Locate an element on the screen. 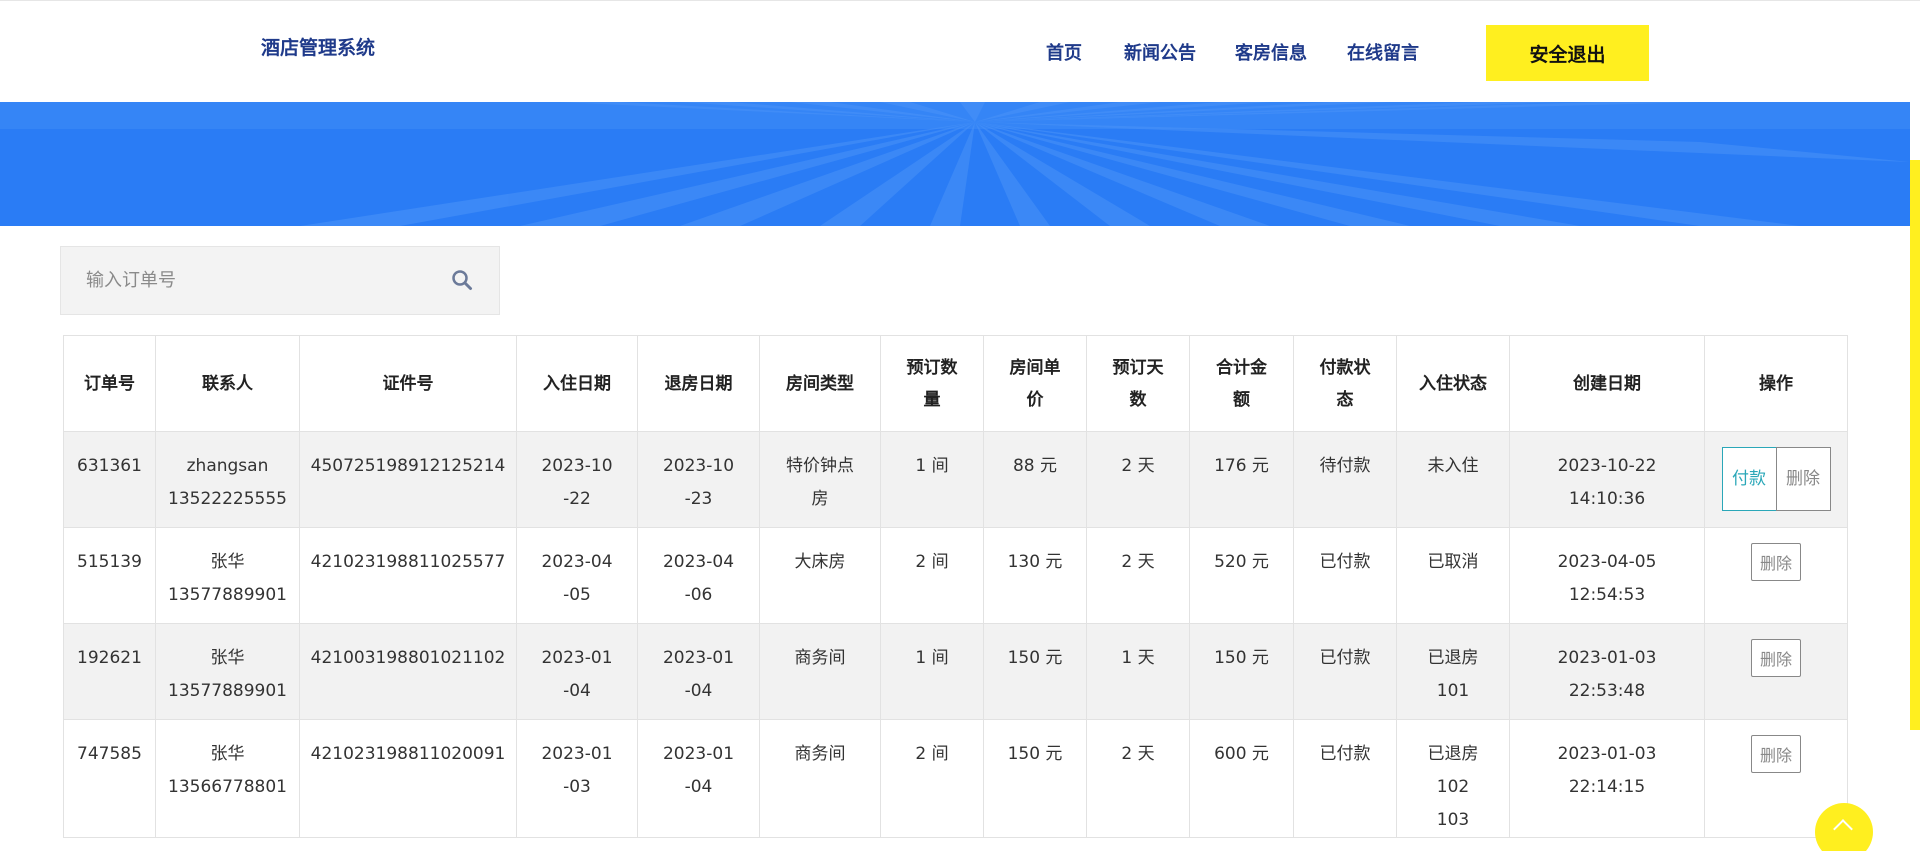 This screenshot has height=851, width=1920. pay-button: 付款 is located at coordinates (1749, 479).